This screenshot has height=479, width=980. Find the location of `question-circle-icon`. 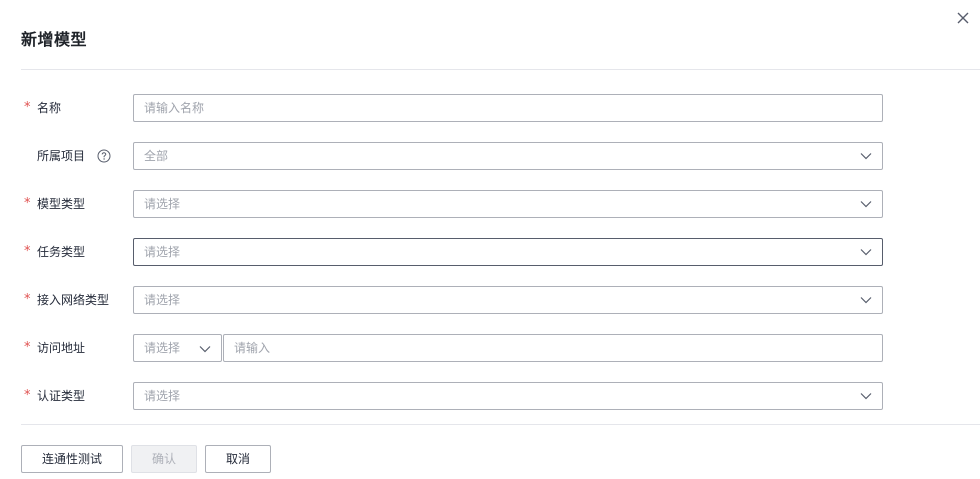

question-circle-icon is located at coordinates (104, 156).